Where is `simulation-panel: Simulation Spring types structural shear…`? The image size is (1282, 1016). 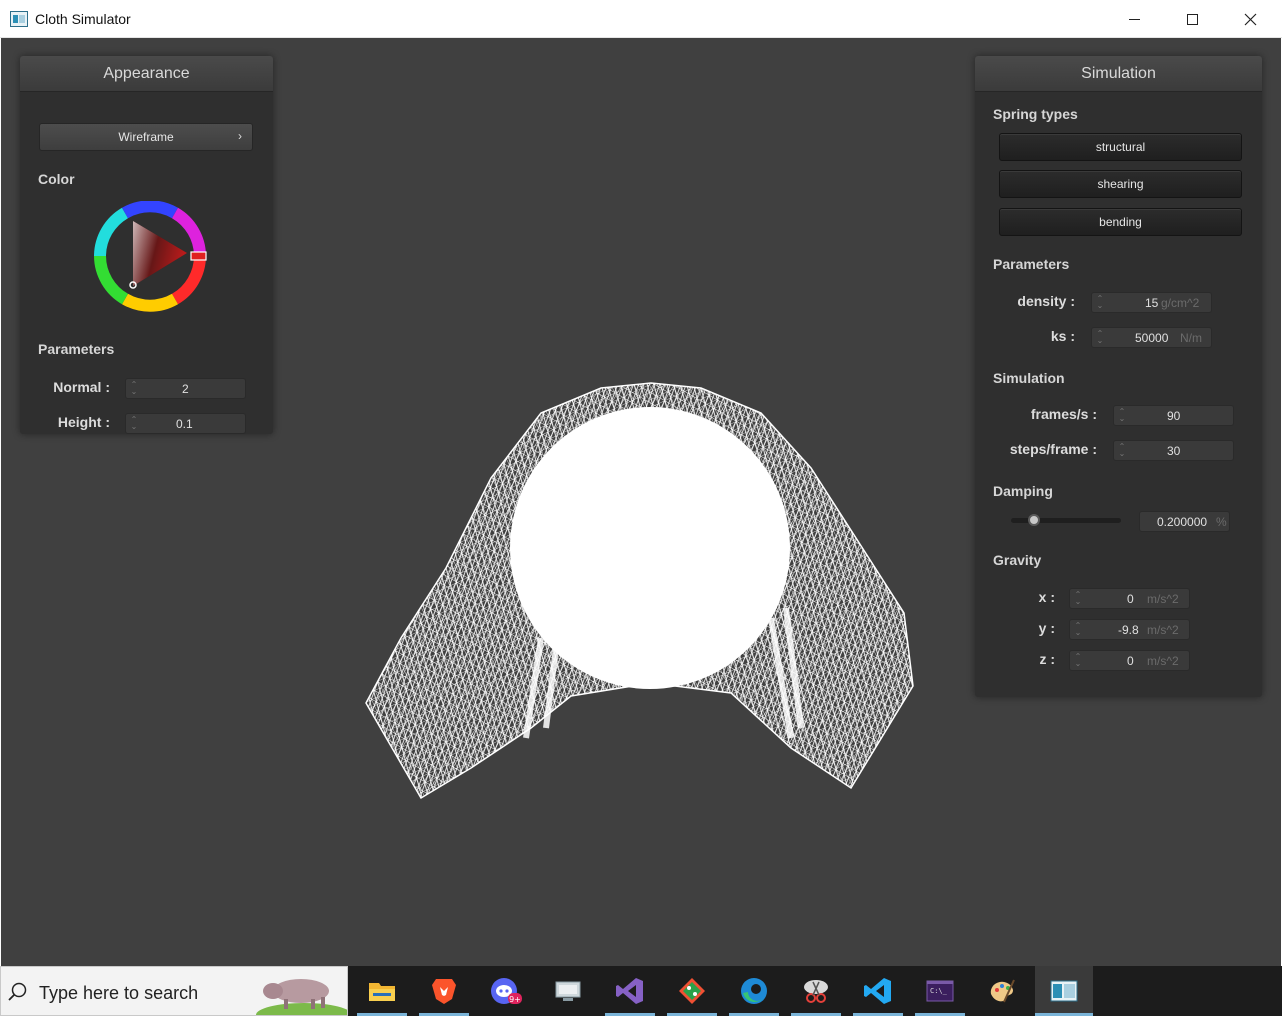 simulation-panel: Simulation Spring types structural shear… is located at coordinates (1118, 376).